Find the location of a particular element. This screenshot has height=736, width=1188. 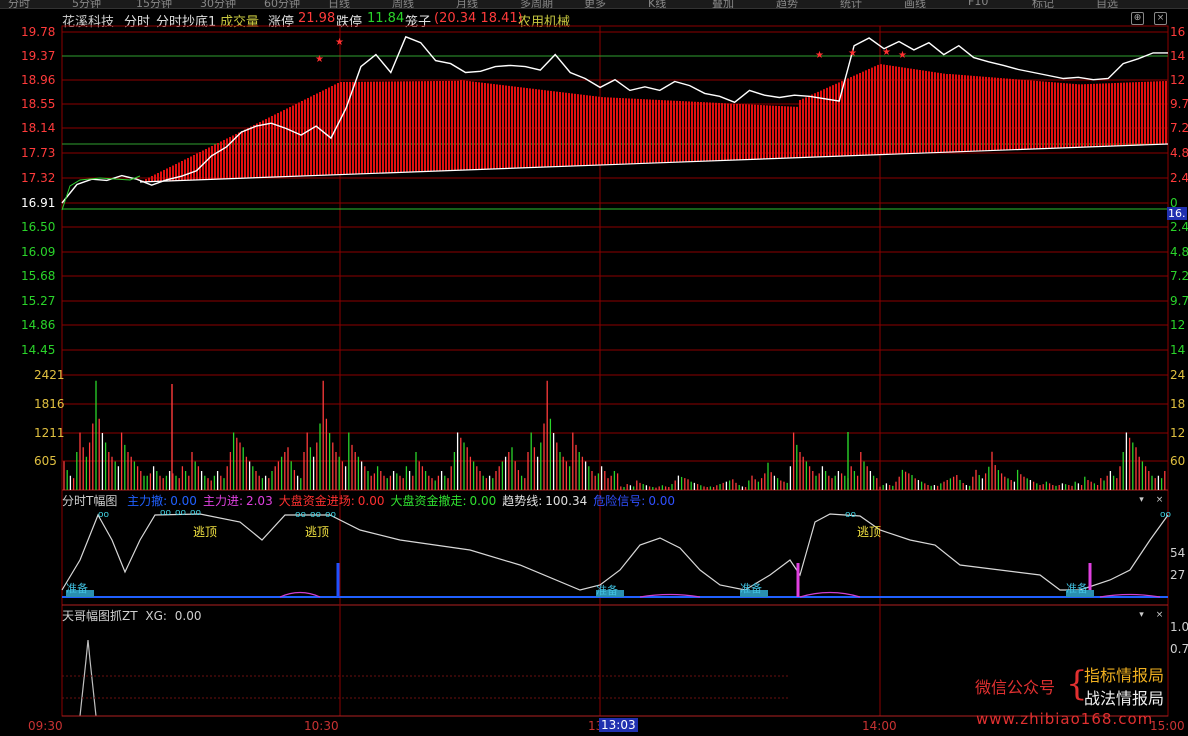

price-axis-label: 18.14 is located at coordinates (38, 128).